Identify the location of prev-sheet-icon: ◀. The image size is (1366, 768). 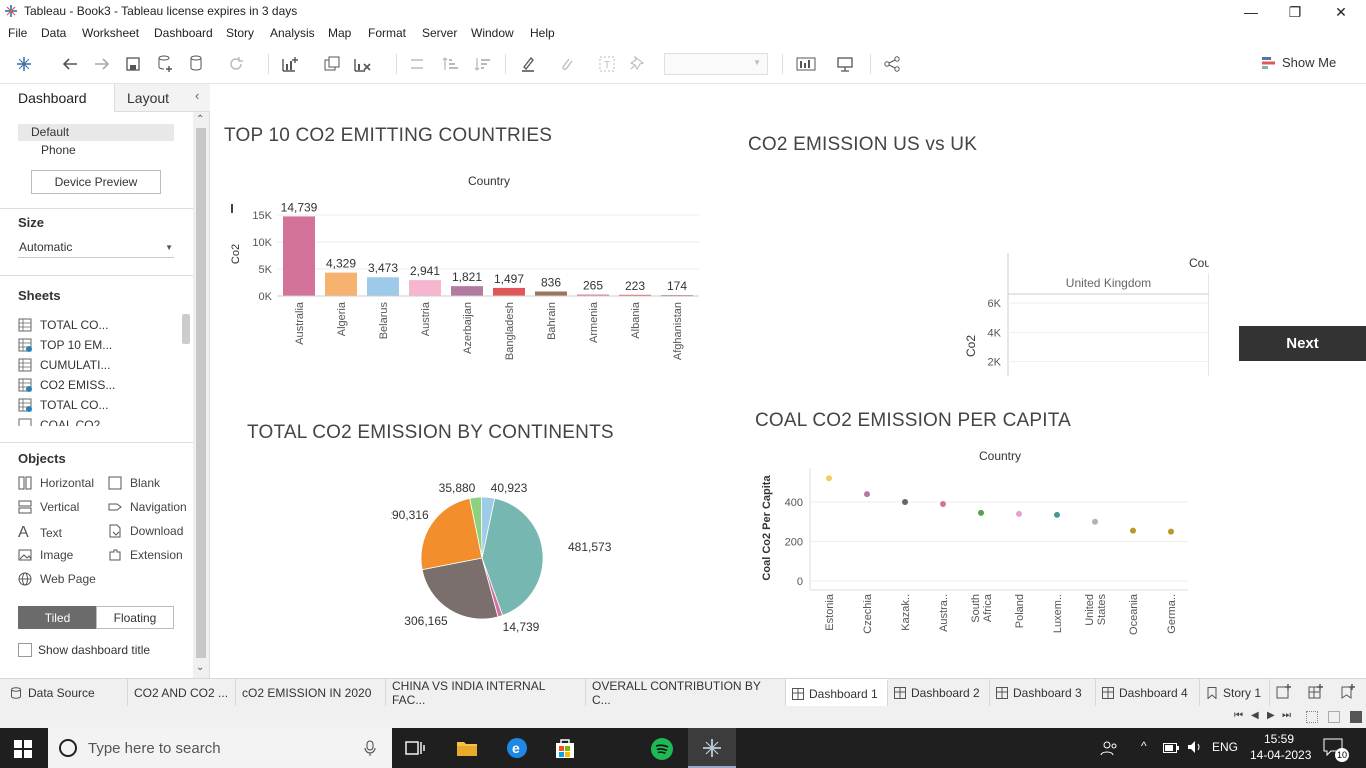
(1255, 715).